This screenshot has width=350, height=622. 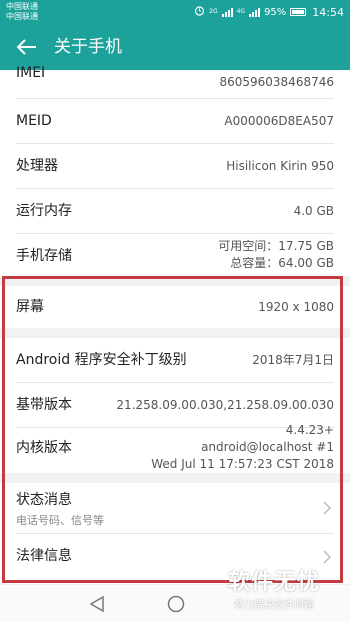 What do you see at coordinates (327, 508) in the screenshot?
I see `chevron-right-icon` at bounding box center [327, 508].